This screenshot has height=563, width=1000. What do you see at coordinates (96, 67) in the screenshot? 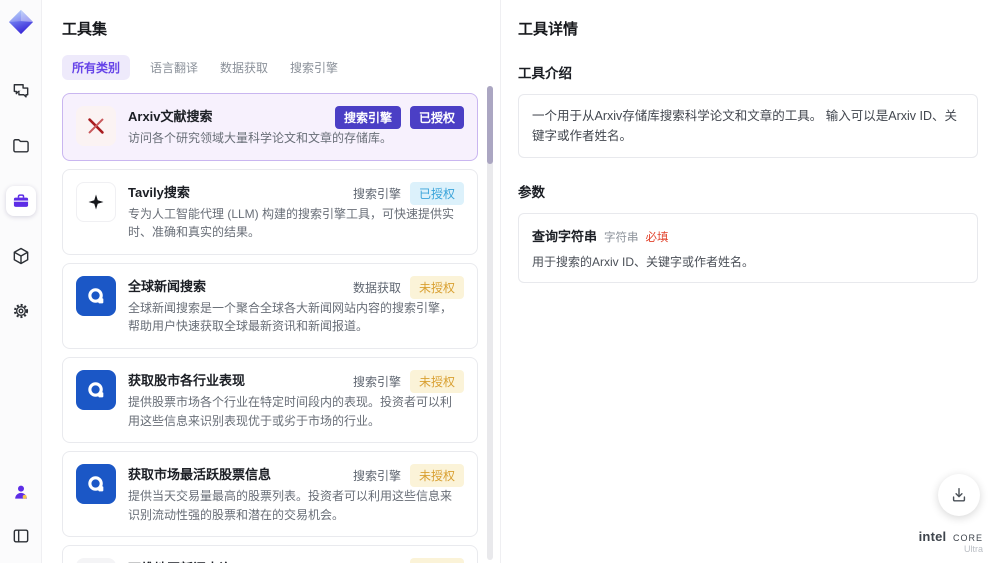
I see `tab-all-categories: 所有类别` at bounding box center [96, 67].